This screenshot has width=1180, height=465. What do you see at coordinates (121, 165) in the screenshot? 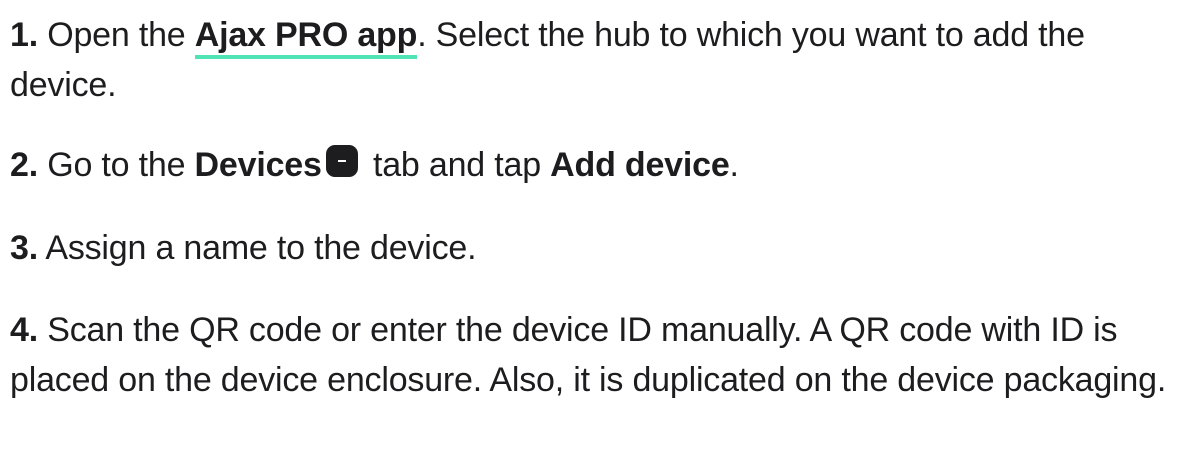
I see `step-text: Go to the` at bounding box center [121, 165].